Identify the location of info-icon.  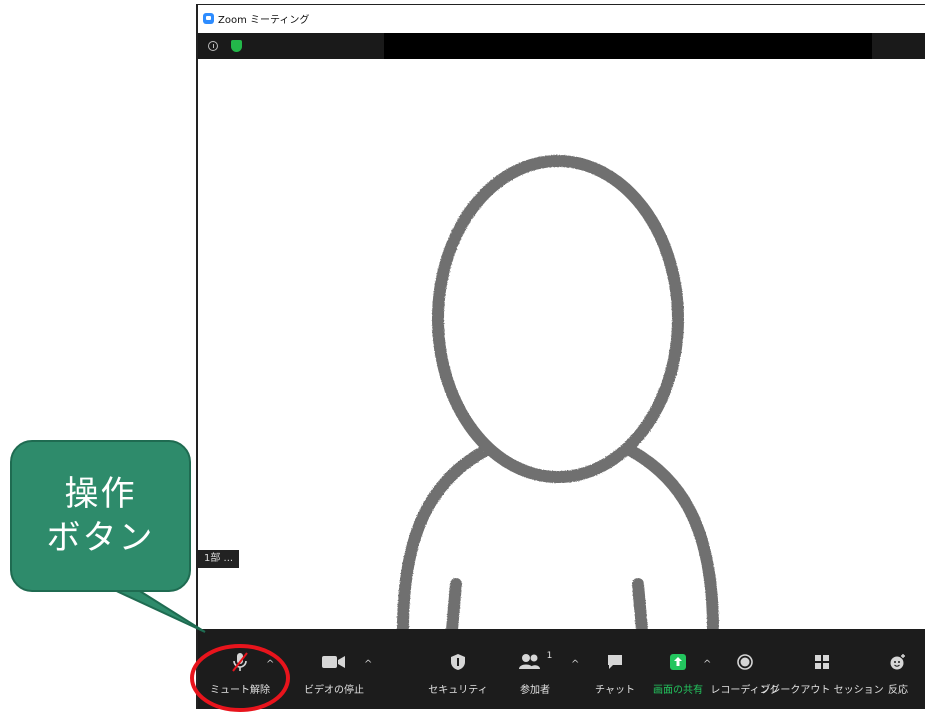
(213, 46).